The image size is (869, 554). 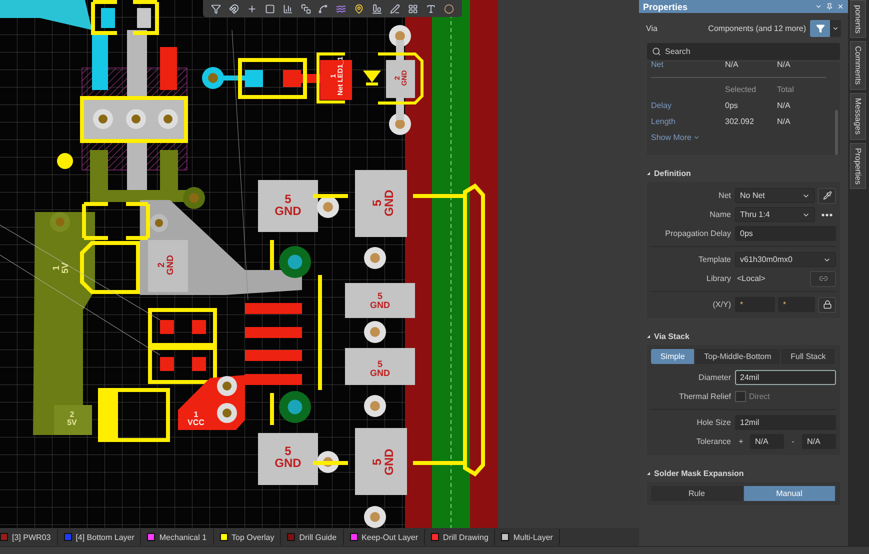 I want to click on field-label: (X/Y), so click(x=721, y=304).